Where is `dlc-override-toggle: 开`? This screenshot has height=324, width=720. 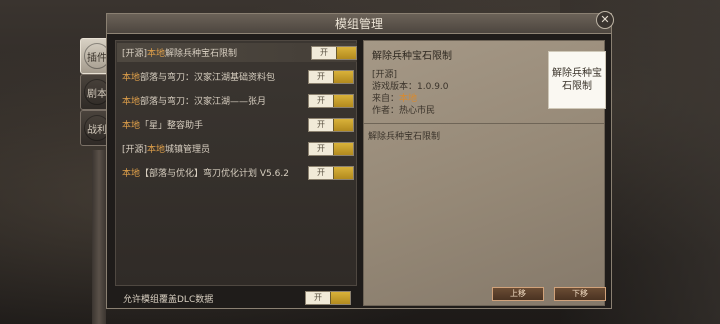 dlc-override-toggle: 开 is located at coordinates (328, 298).